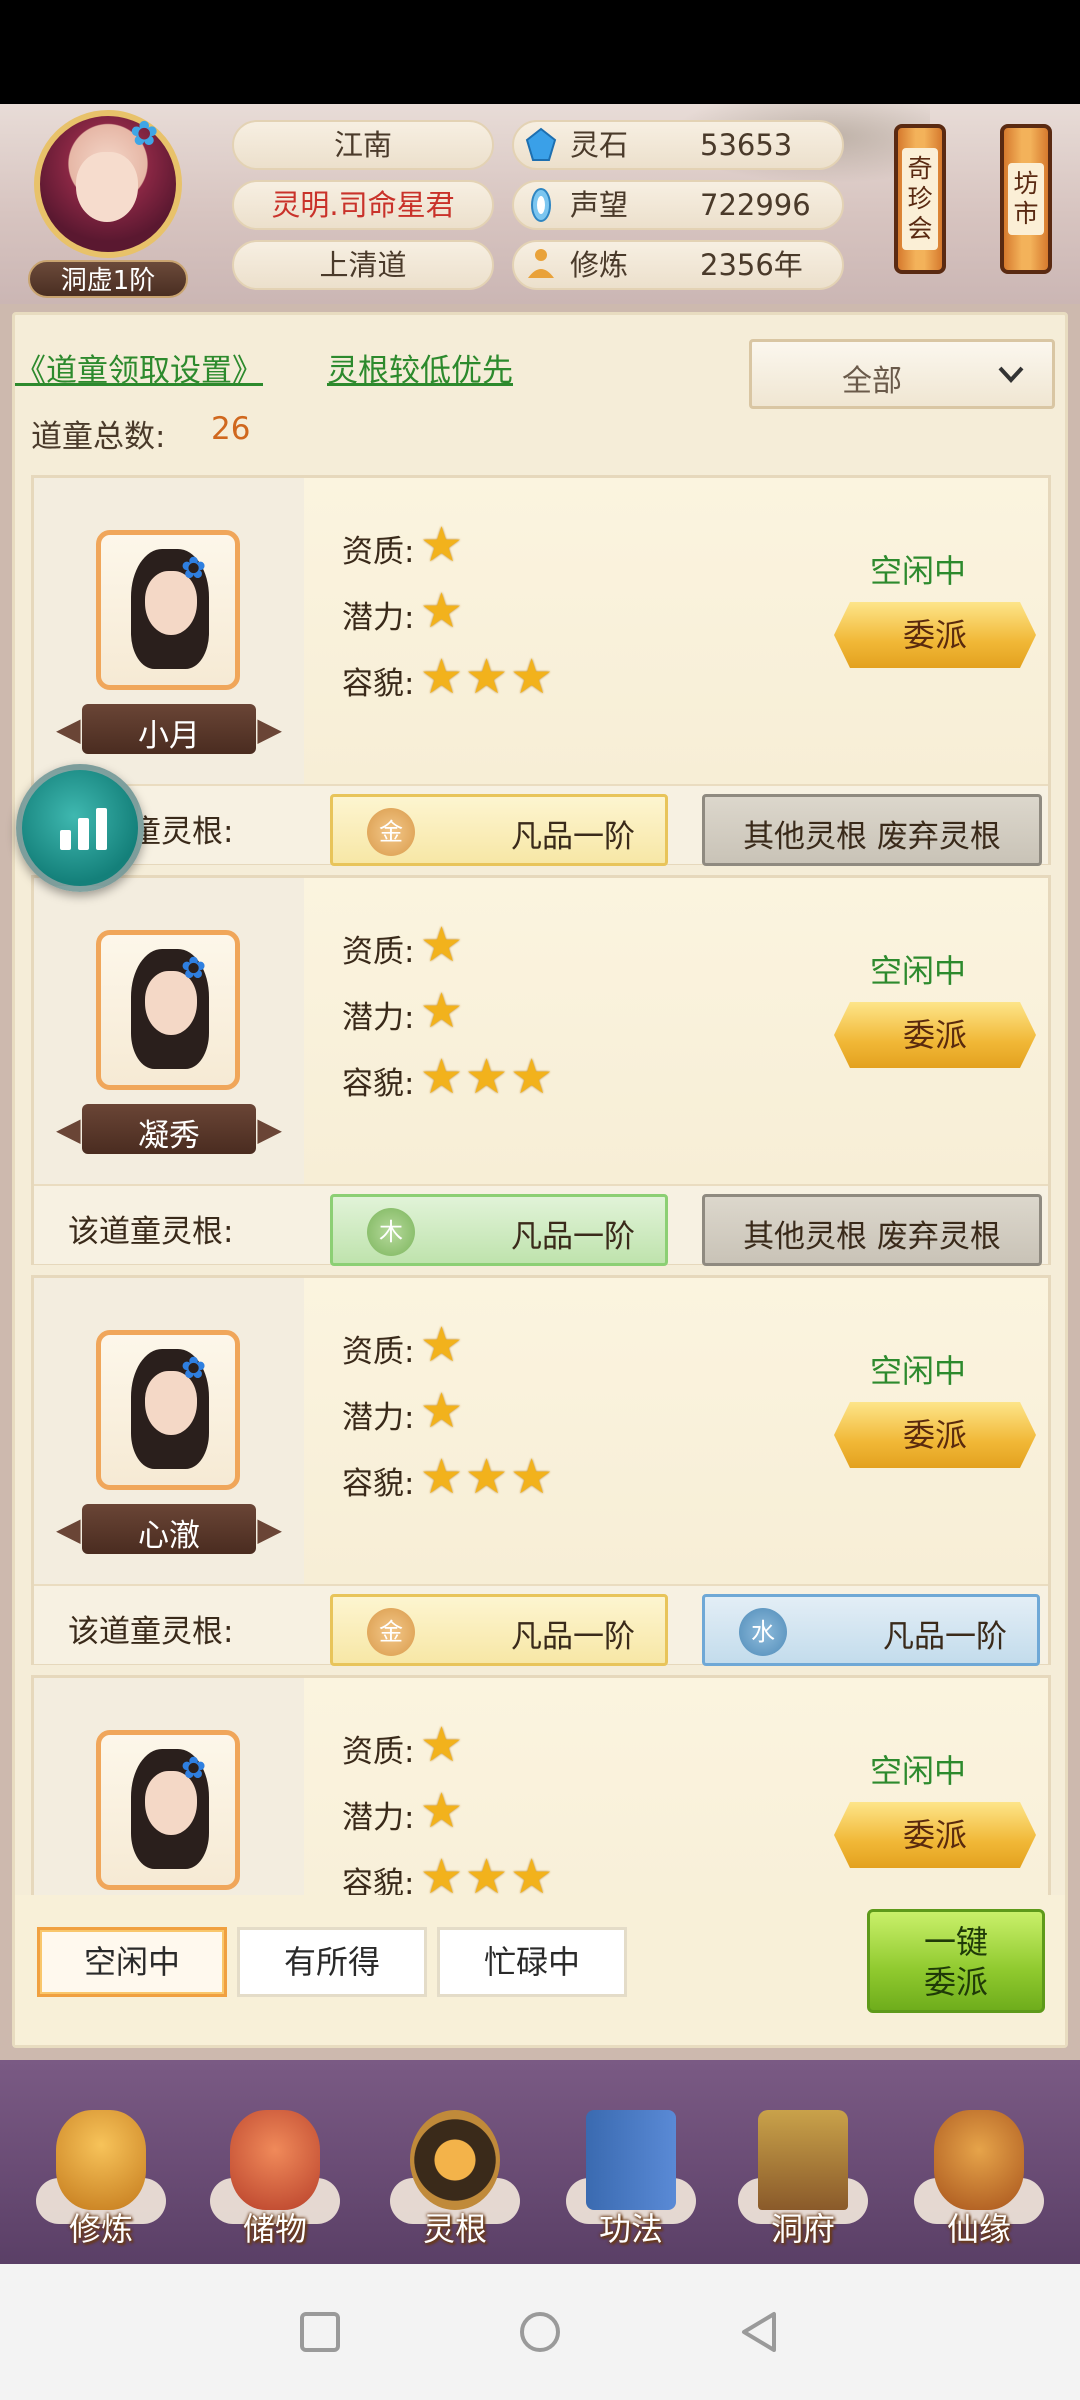 This screenshot has height=2400, width=1080. I want to click on nav-spirit-root: 灵根, so click(455, 2162).